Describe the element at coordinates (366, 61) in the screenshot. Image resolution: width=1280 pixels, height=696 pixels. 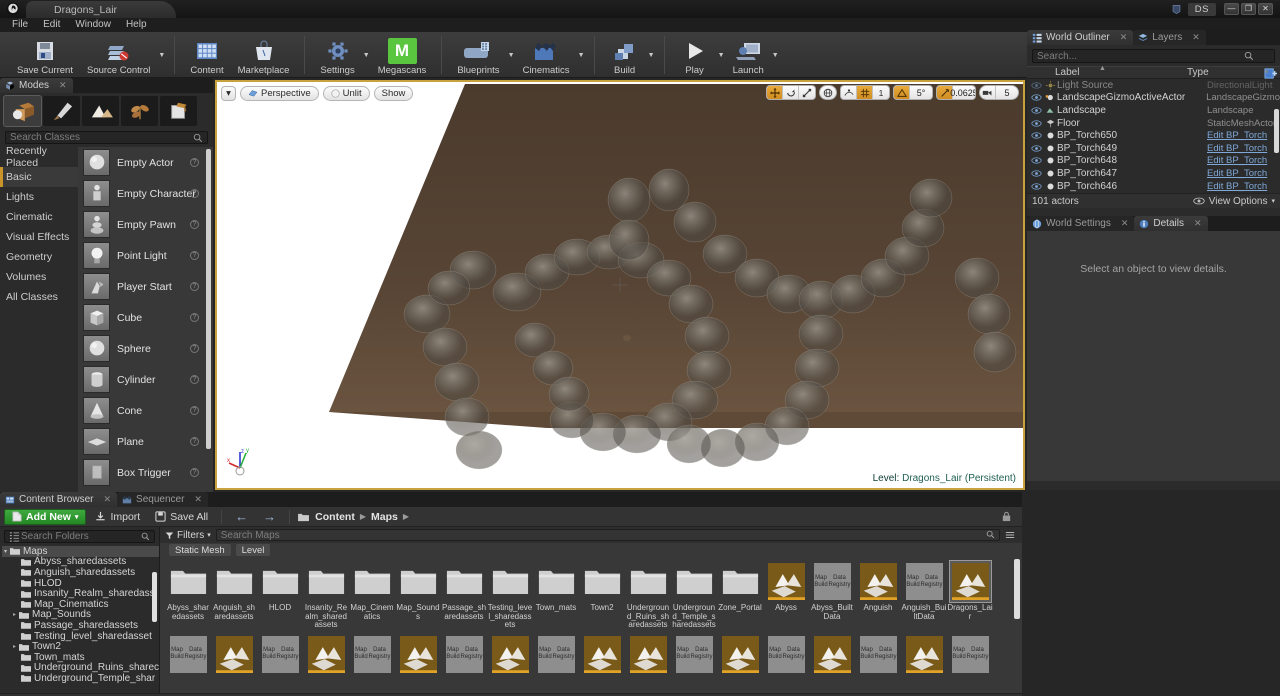
I see `toolbar-dropdown-settings: ▼` at that location.